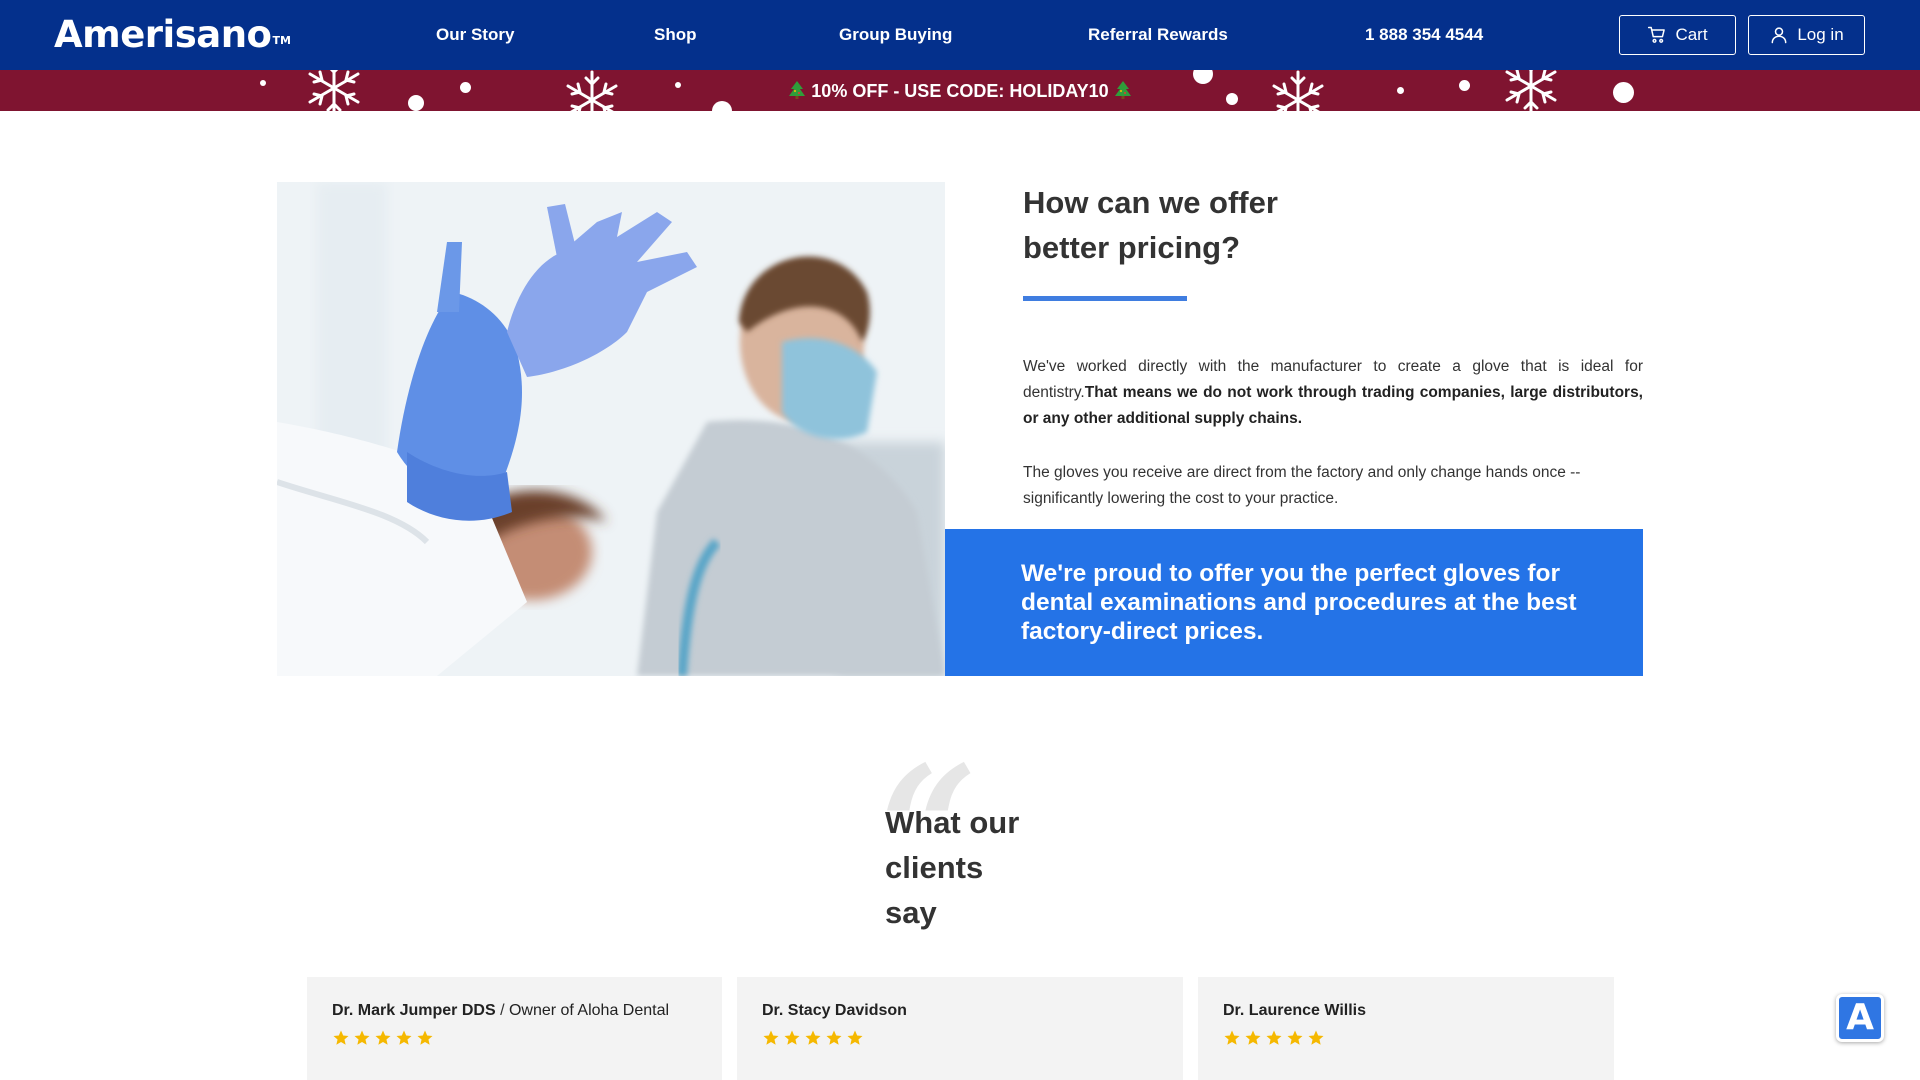  I want to click on login-label: Log in, so click(1820, 34).